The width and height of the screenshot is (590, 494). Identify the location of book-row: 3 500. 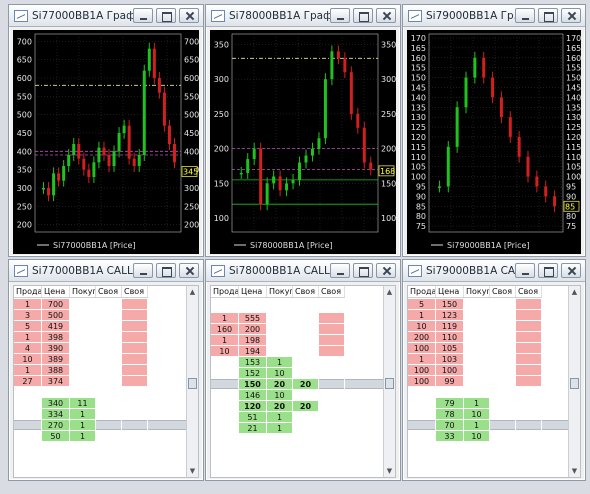
(81, 315).